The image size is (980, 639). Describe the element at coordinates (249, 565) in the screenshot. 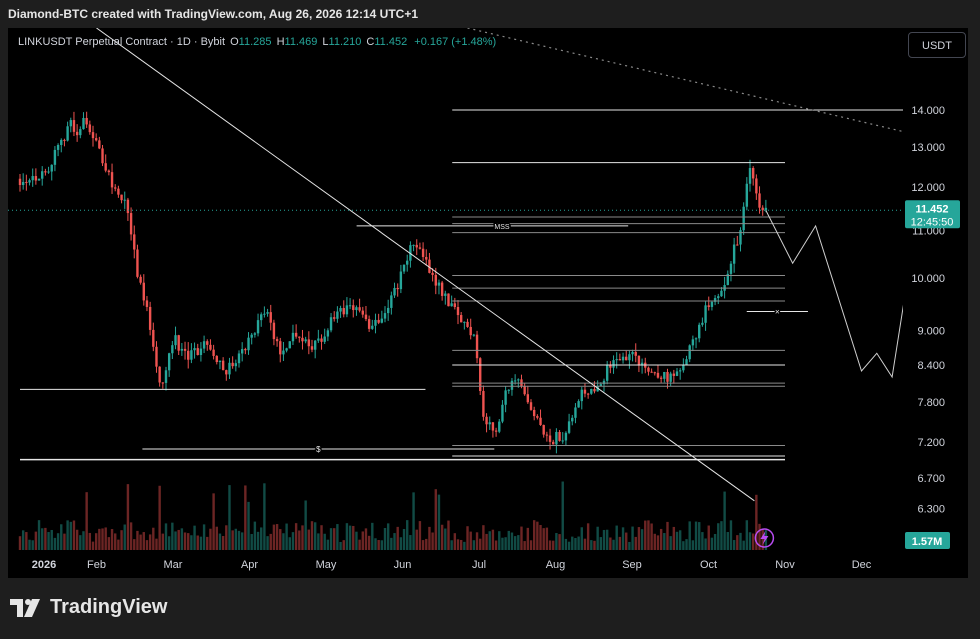

I see `time-tick-label: Apr` at that location.